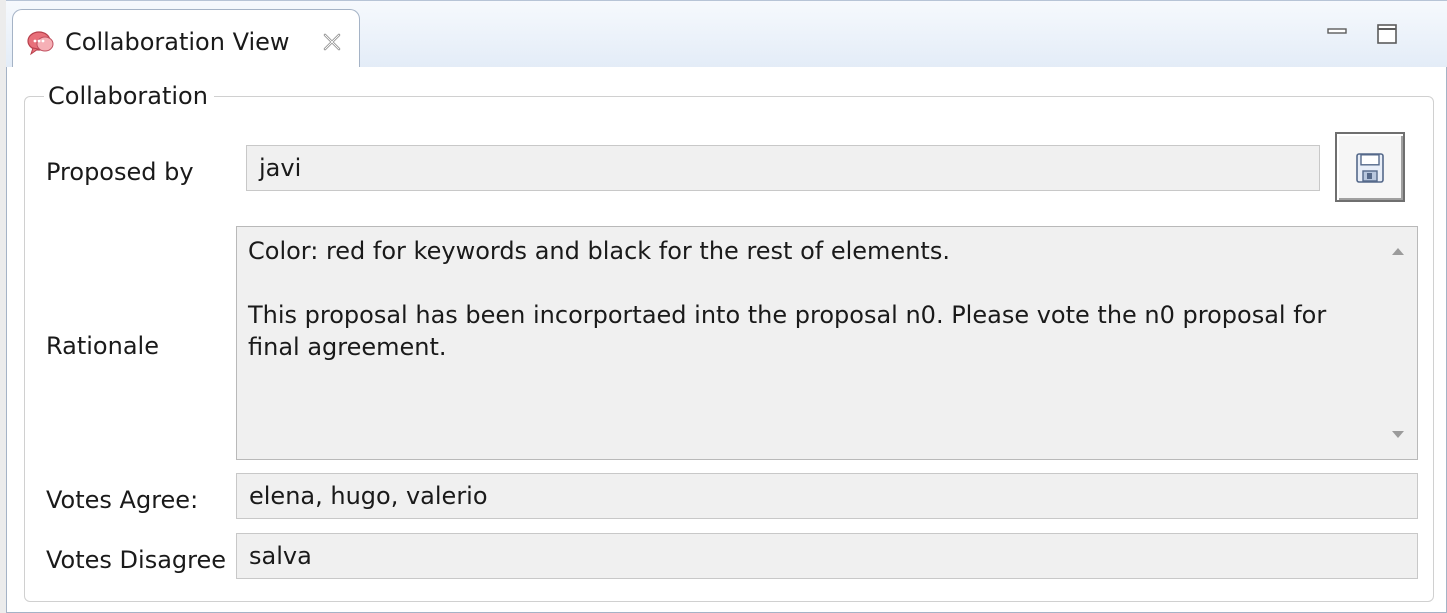 The image size is (1447, 613). What do you see at coordinates (827, 496) in the screenshot?
I see `votes-agree-field: elena, hugo, valerio` at bounding box center [827, 496].